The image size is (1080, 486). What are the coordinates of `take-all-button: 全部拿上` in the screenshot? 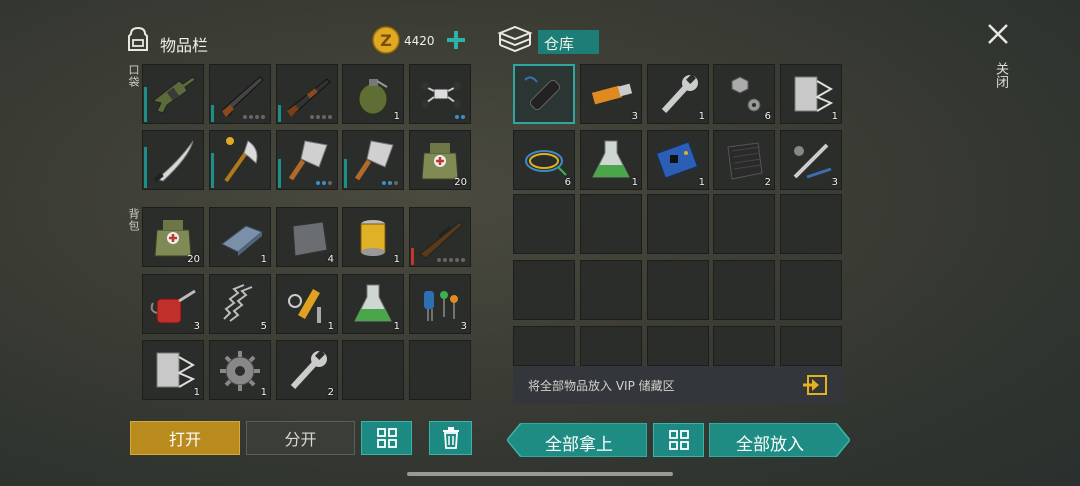 It's located at (577, 440).